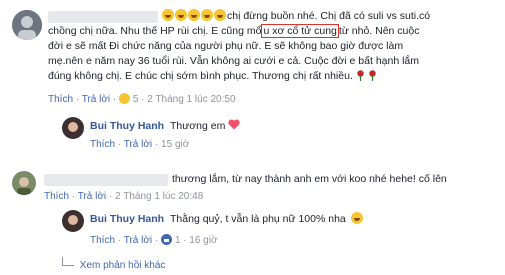 This screenshot has height=275, width=505. Describe the element at coordinates (234, 124) in the screenshot. I see `heart-icon` at that location.